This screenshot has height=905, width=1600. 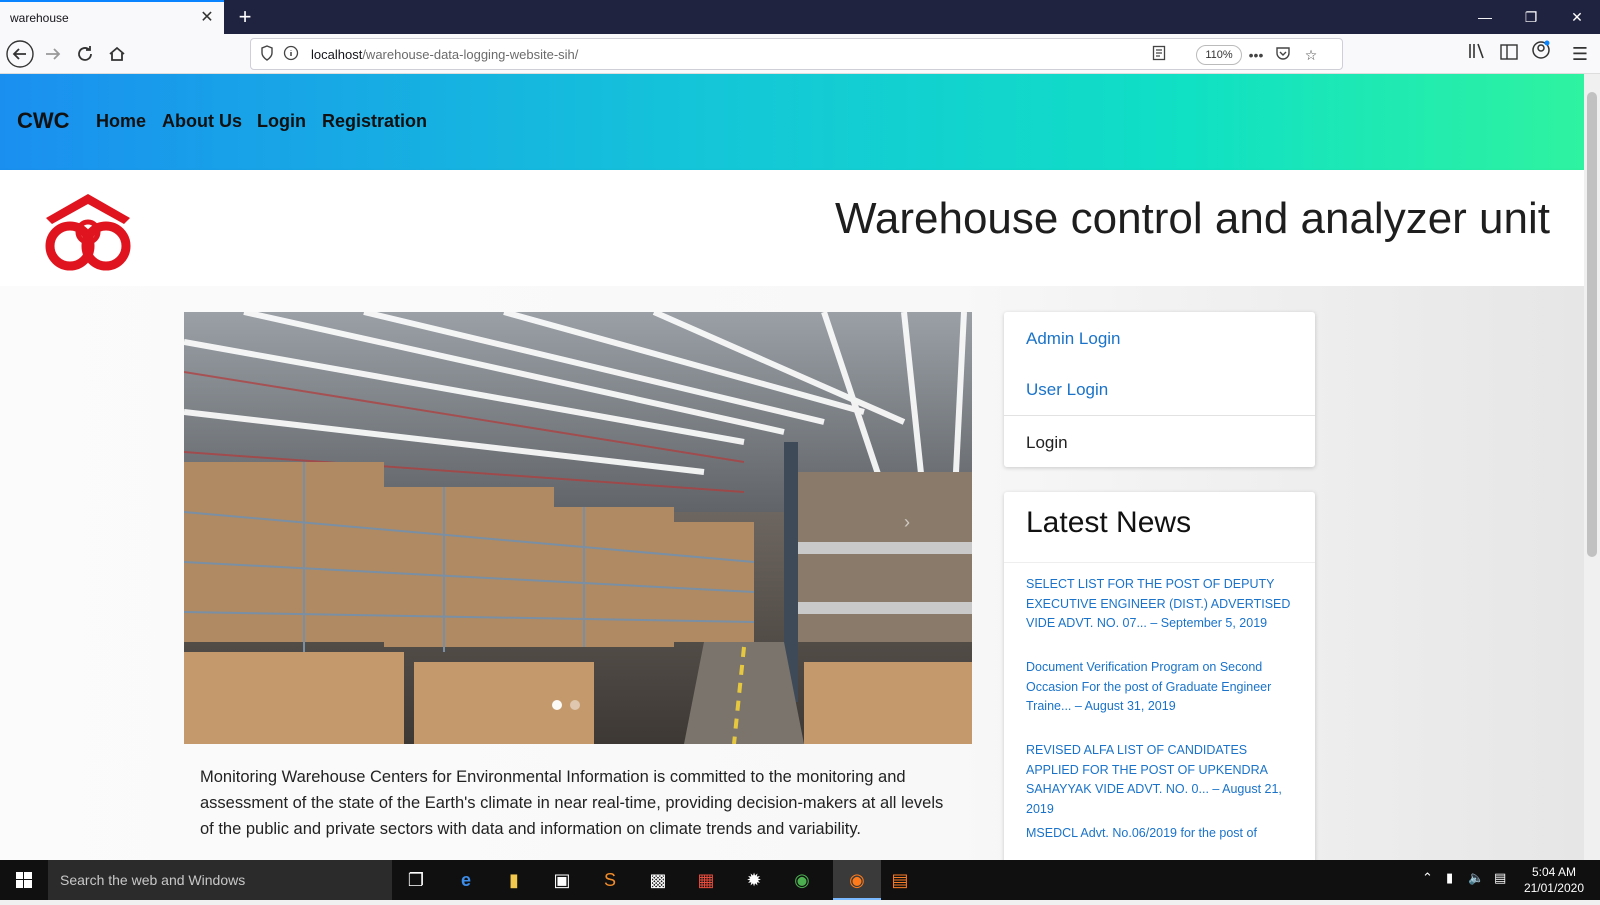 What do you see at coordinates (374, 121) in the screenshot?
I see `nav-registration-link: Registration` at bounding box center [374, 121].